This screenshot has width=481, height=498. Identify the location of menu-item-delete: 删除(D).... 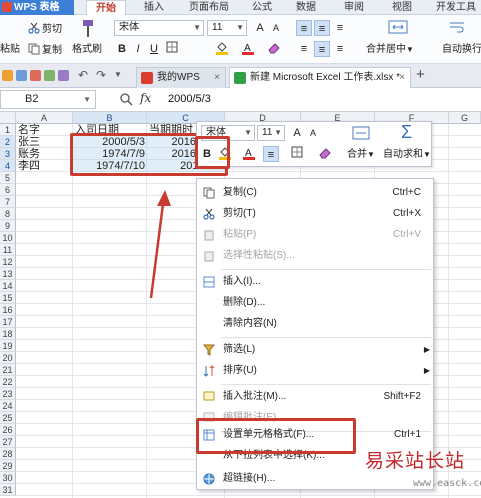
(316, 303).